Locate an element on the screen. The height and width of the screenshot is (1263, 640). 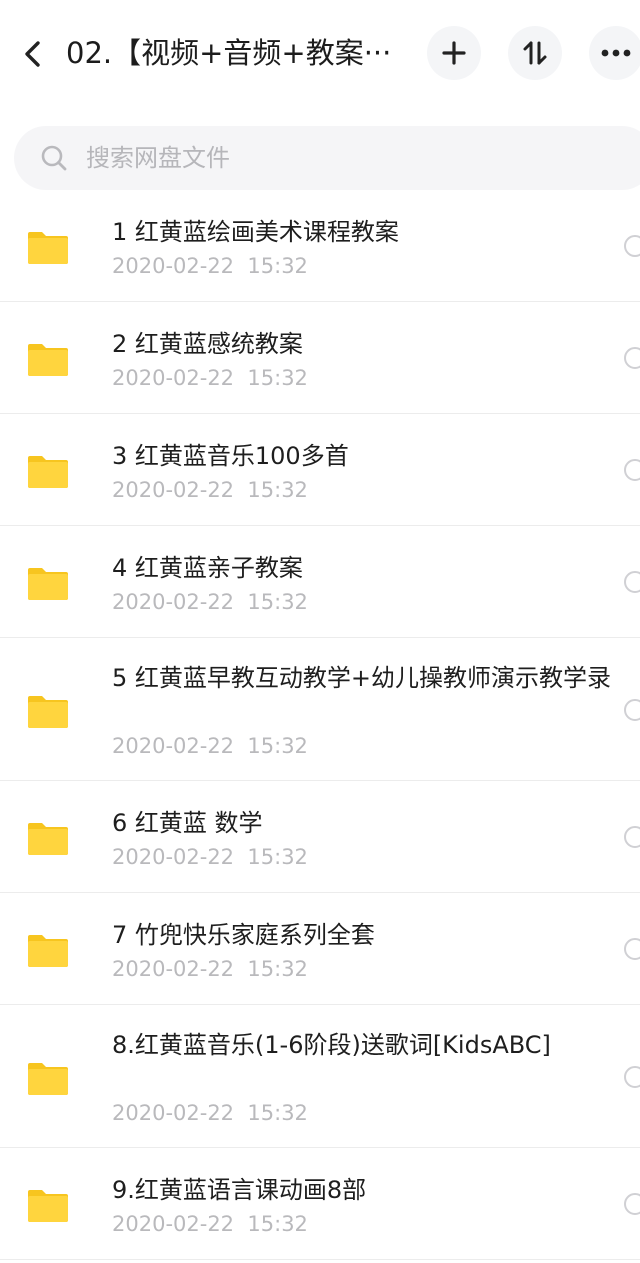
sort-icon is located at coordinates (535, 53).